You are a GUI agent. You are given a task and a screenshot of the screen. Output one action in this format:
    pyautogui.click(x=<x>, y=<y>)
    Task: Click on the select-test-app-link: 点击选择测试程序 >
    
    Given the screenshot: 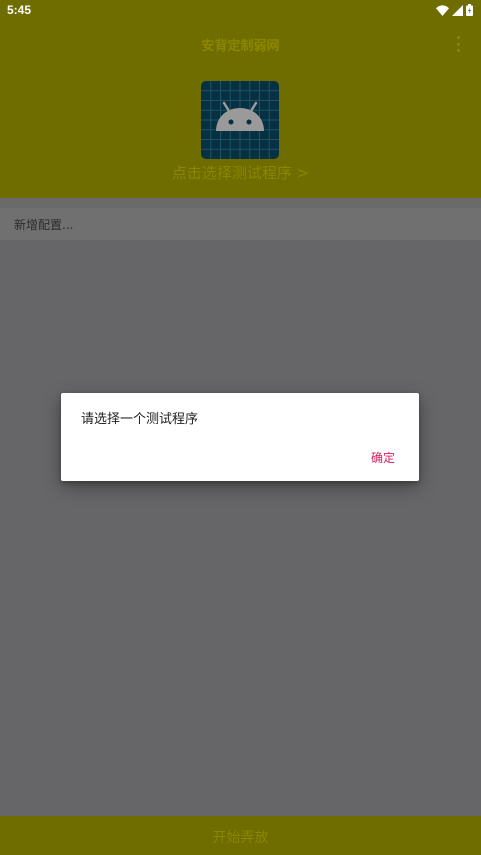 What is the action you would take?
    pyautogui.click(x=240, y=172)
    